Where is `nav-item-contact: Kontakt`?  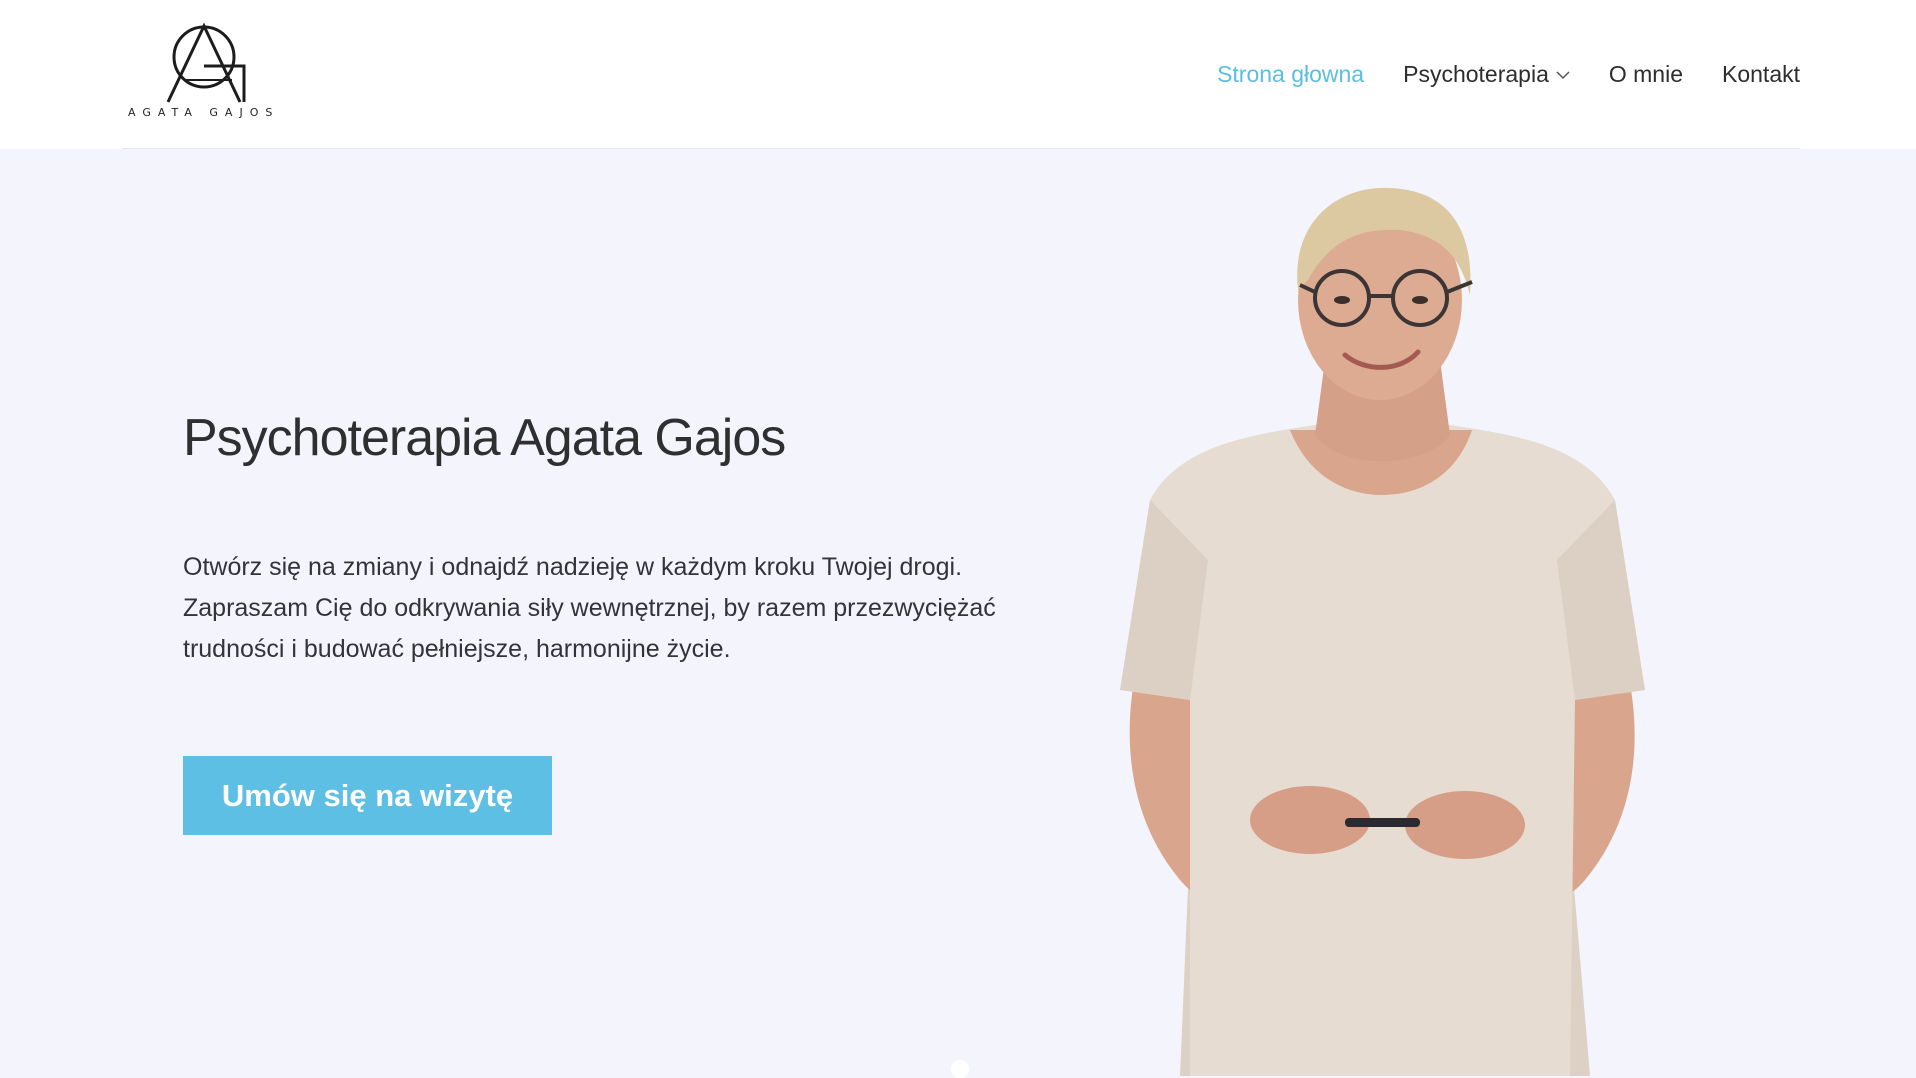
nav-item-contact: Kontakt is located at coordinates (1761, 74).